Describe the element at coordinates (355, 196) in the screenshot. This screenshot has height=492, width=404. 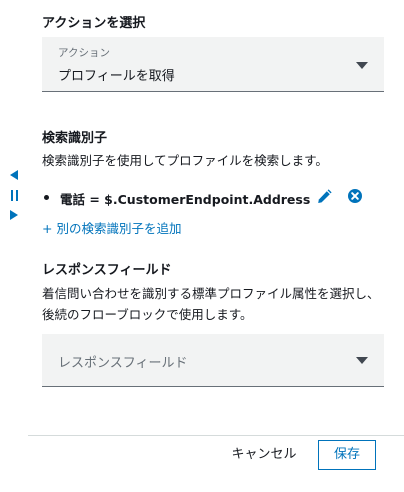
I see `remove-circle-icon` at that location.